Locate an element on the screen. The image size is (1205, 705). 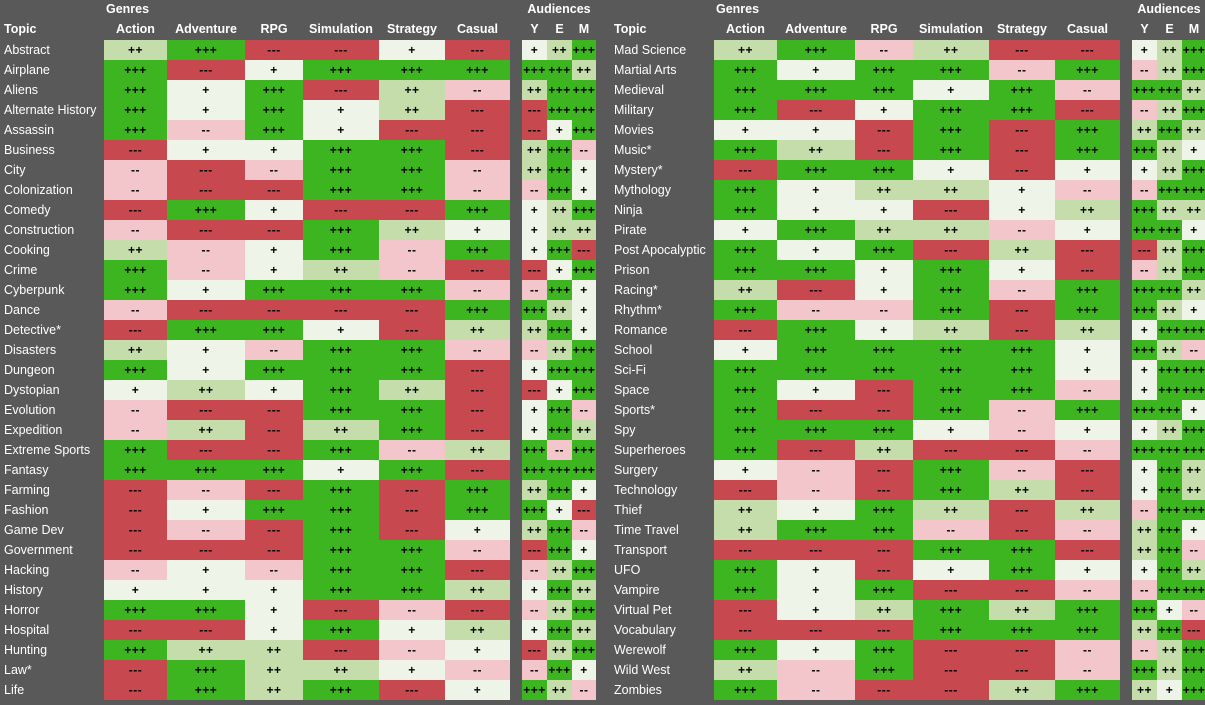
topic-label: Dystopian is located at coordinates (52, 390).